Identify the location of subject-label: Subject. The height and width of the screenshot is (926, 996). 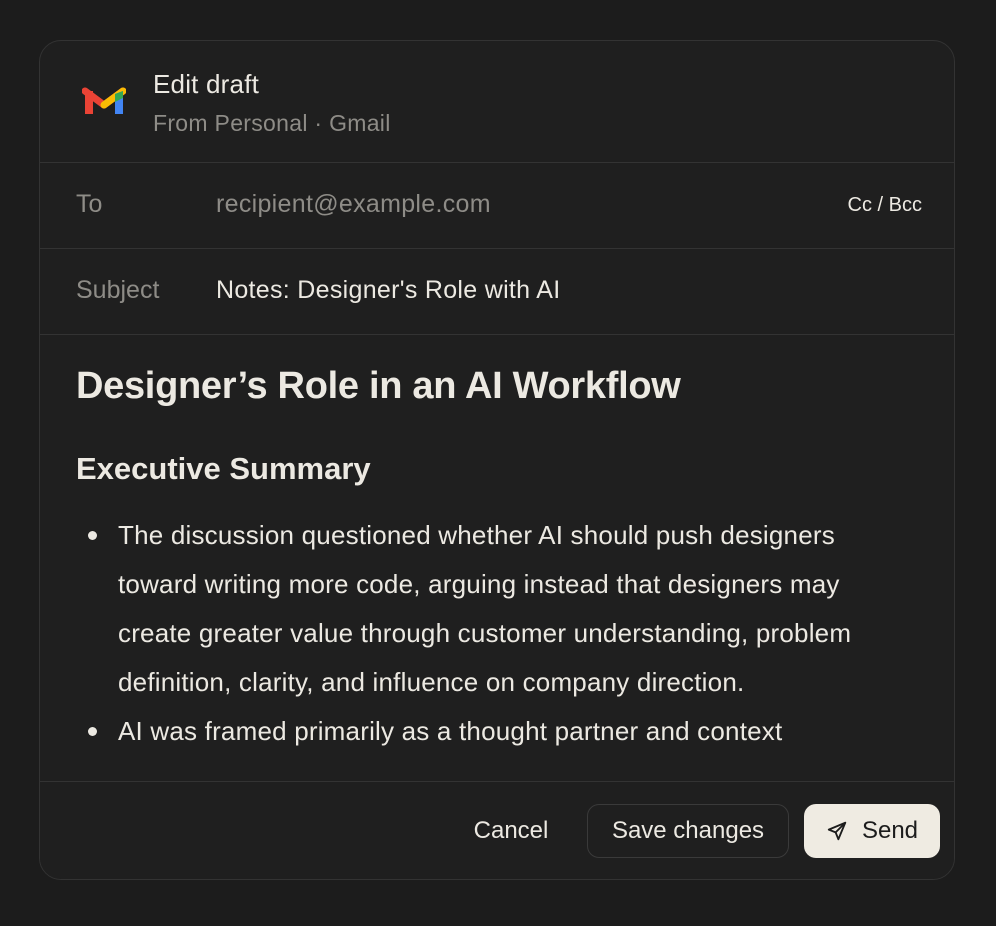
(118, 290).